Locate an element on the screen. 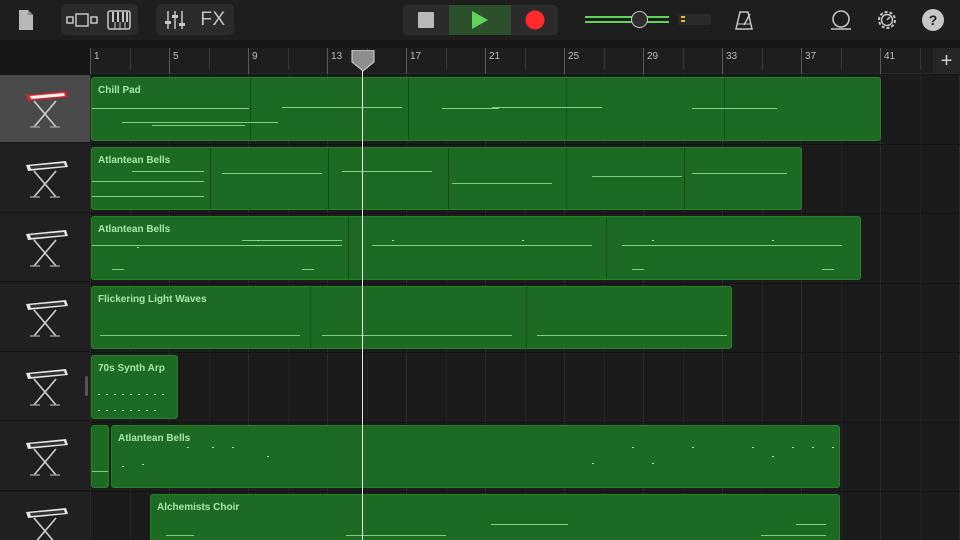 The width and height of the screenshot is (960, 540). playhead-line is located at coordinates (362, 300).